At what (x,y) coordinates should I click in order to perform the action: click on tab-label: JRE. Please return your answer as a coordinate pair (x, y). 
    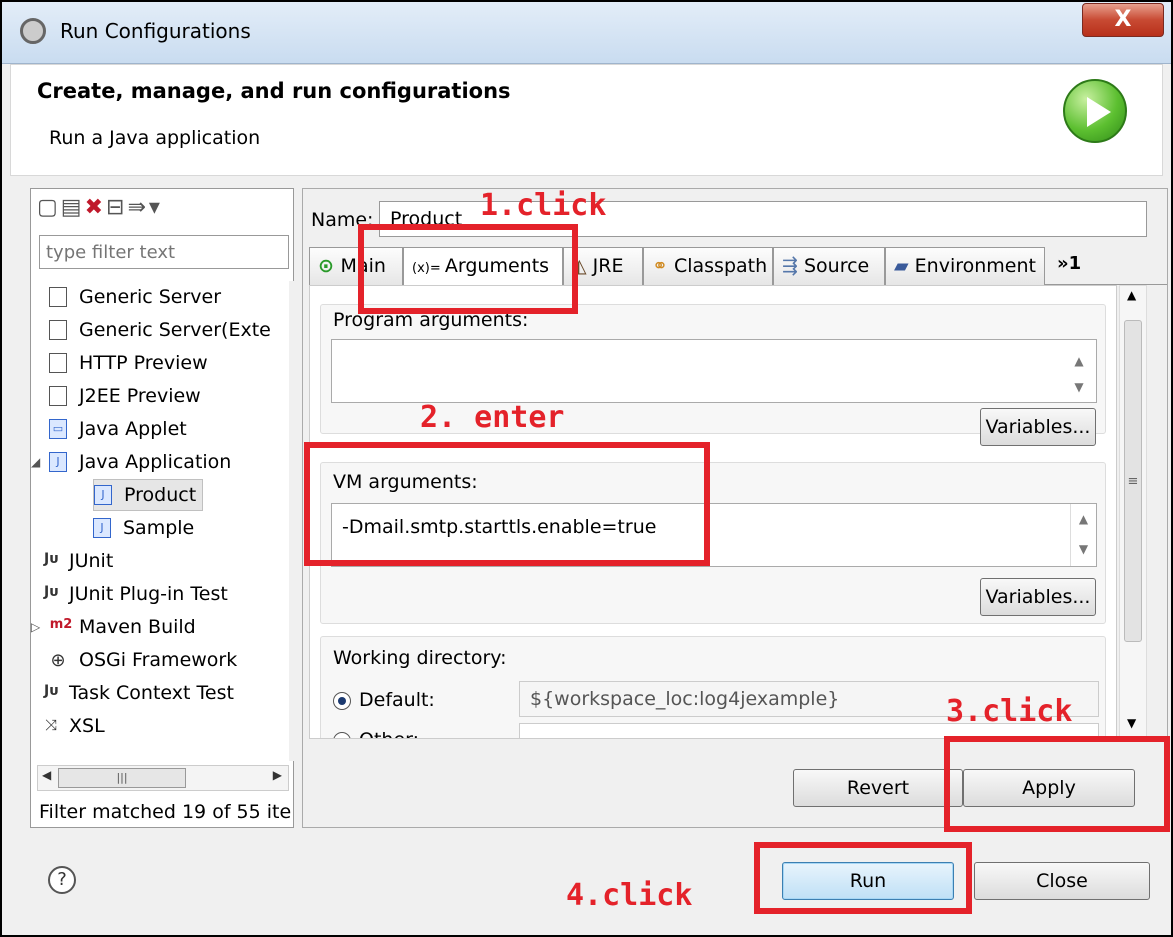
    Looking at the image, I should click on (608, 266).